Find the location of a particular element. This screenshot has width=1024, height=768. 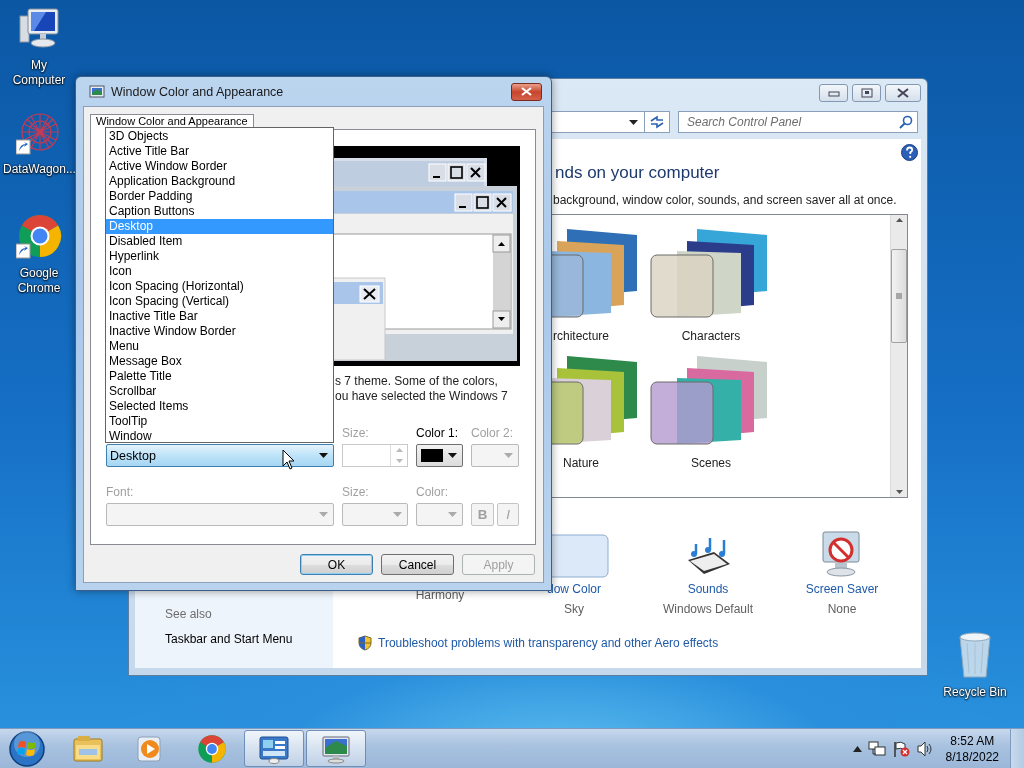

action-center-icon is located at coordinates (900, 748).